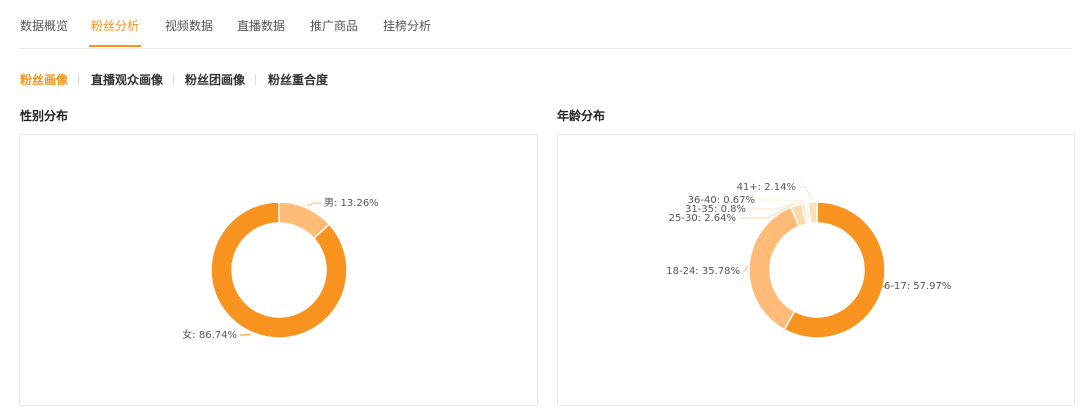 This screenshot has width=1080, height=419. I want to click on tab-promoted-products: 推广商品, so click(334, 25).